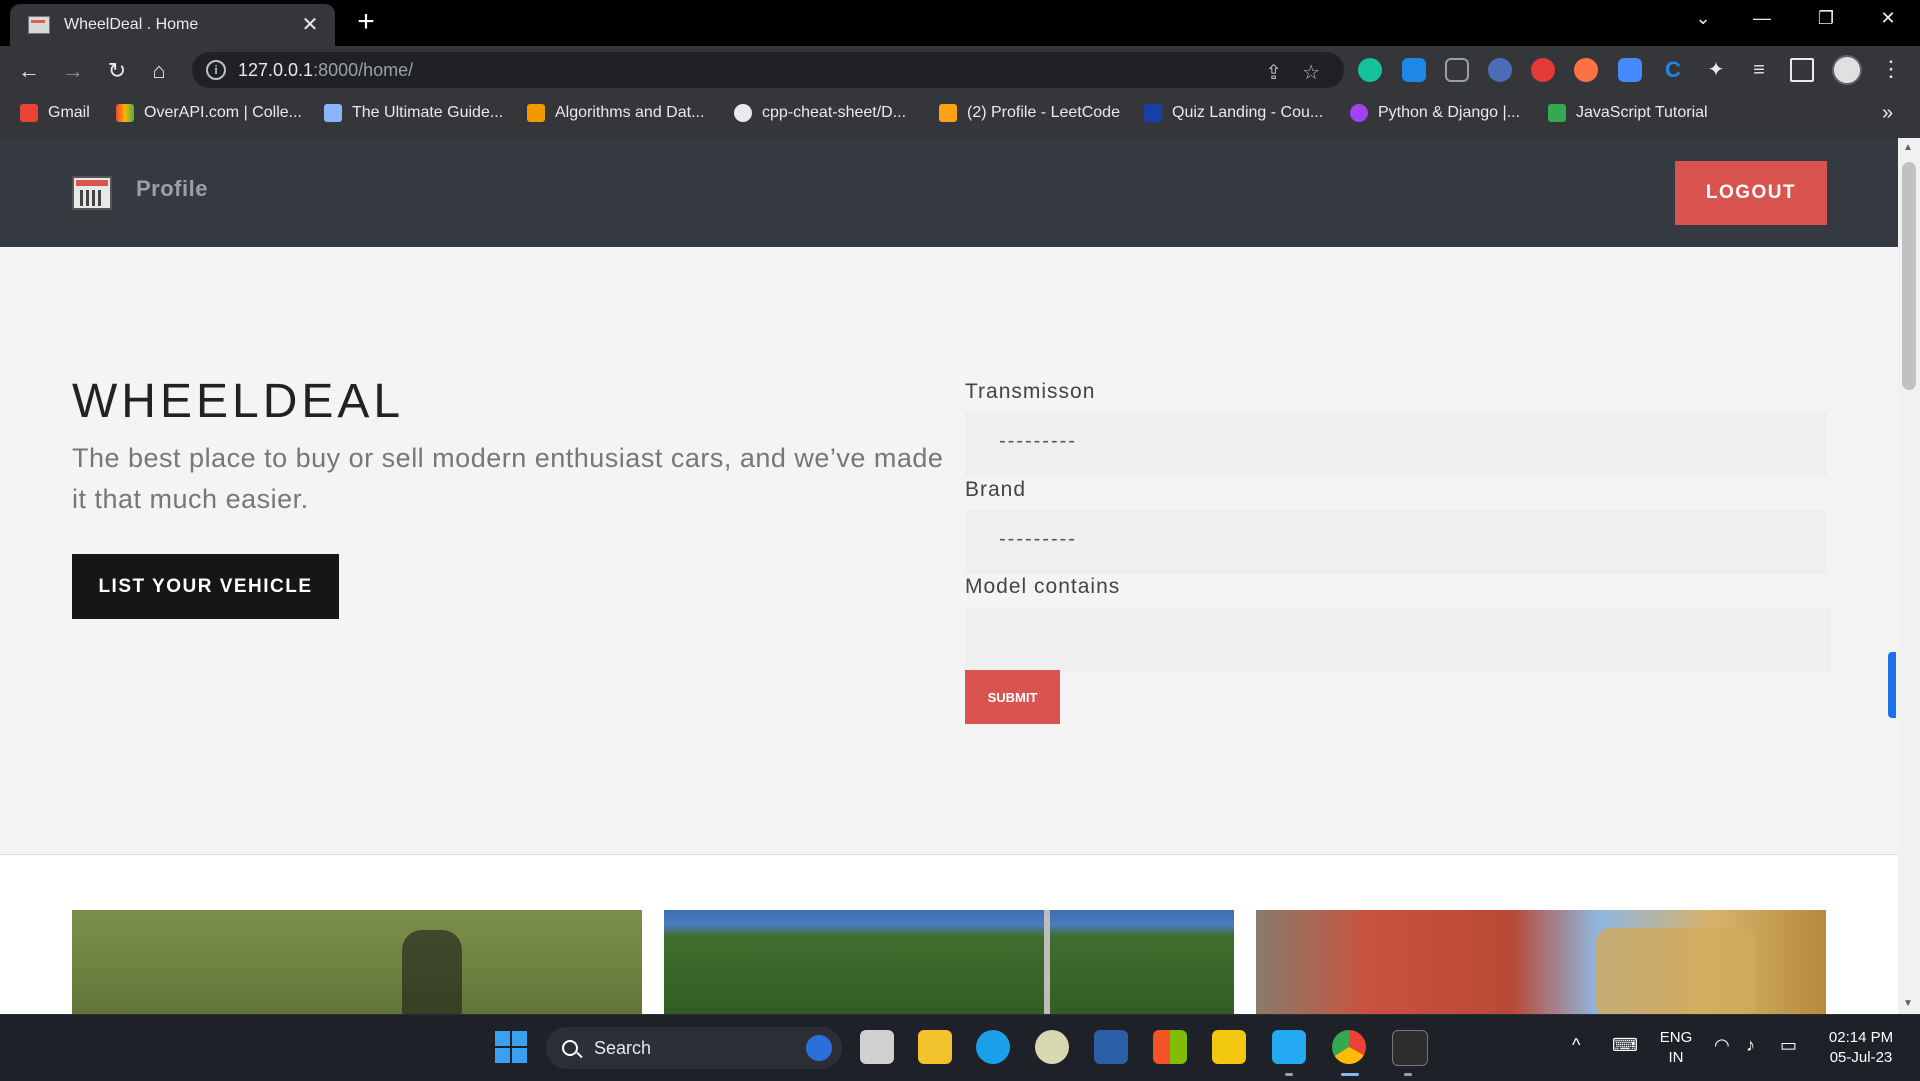 This screenshot has height=1081, width=1920. Describe the element at coordinates (1289, 1047) in the screenshot. I see `vscode-icon` at that location.